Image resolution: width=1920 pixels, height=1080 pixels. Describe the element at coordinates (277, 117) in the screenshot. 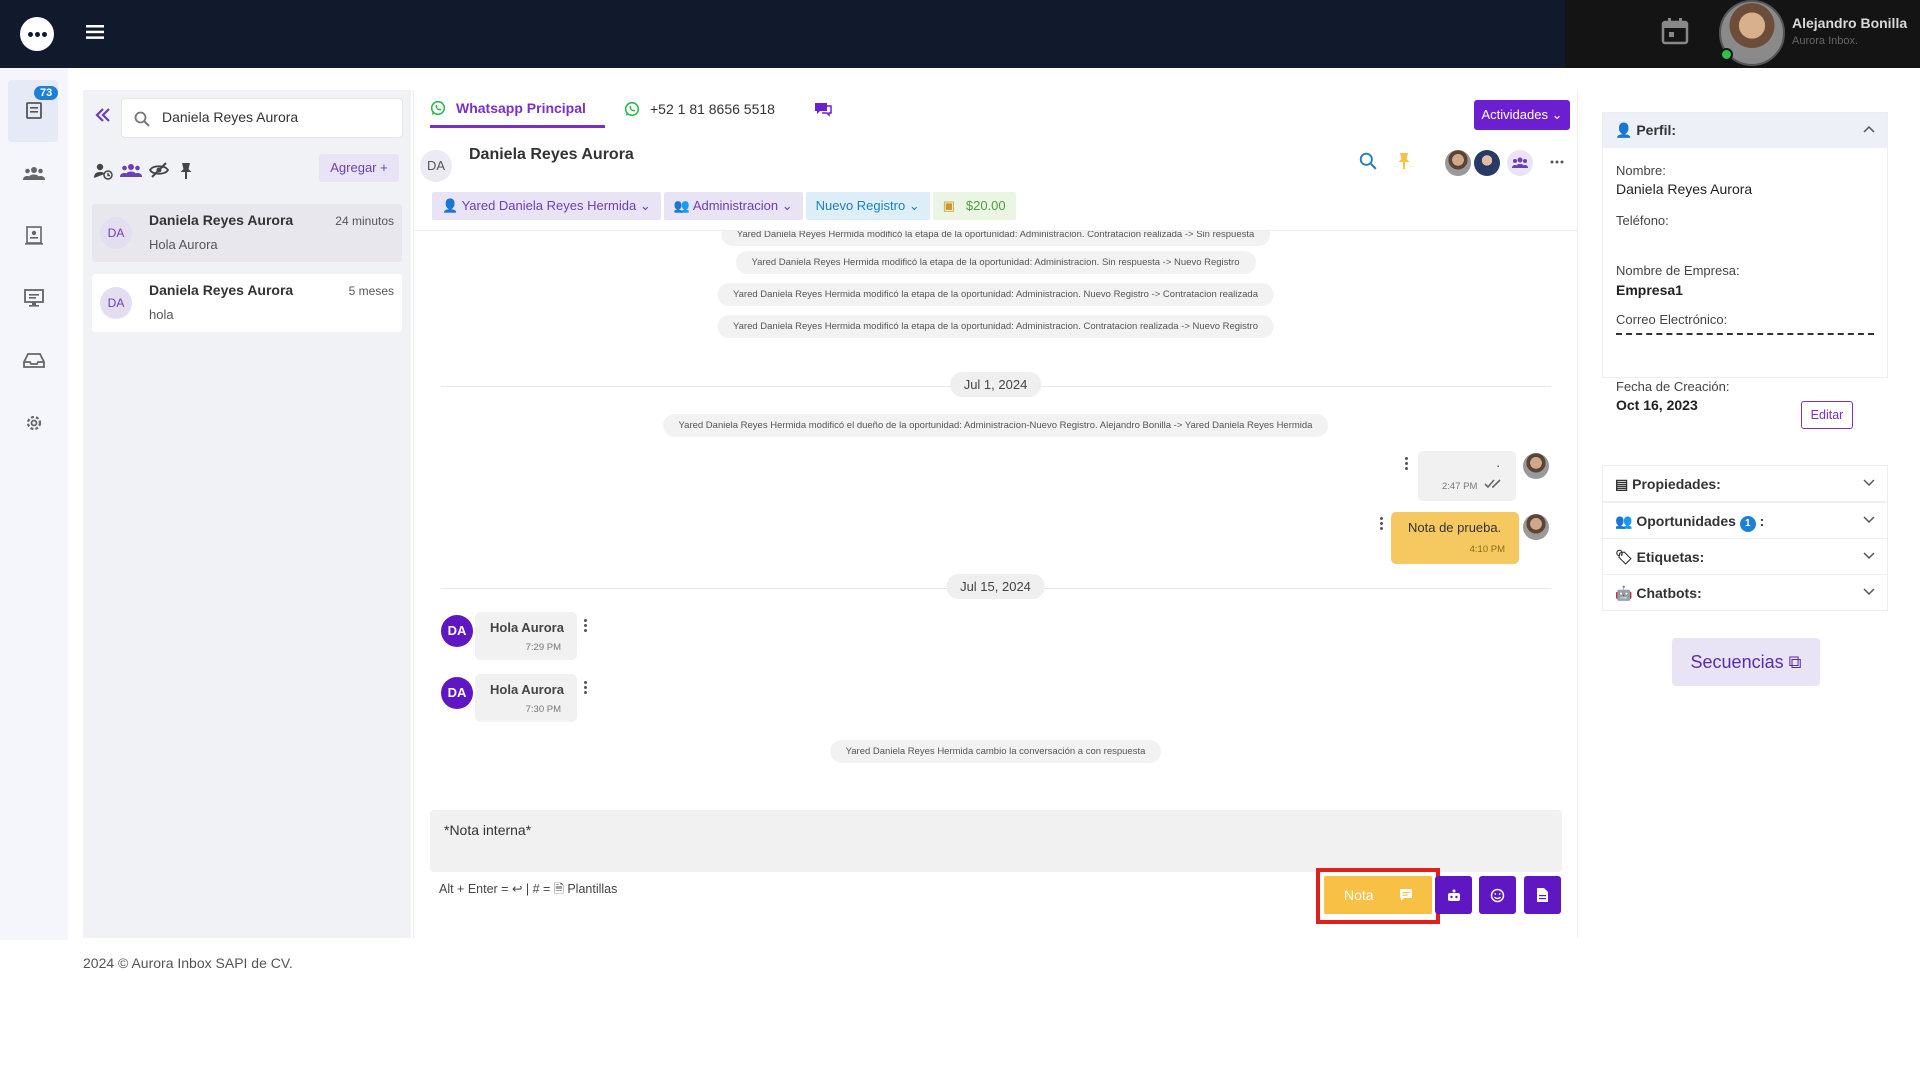

I see `search-input` at that location.